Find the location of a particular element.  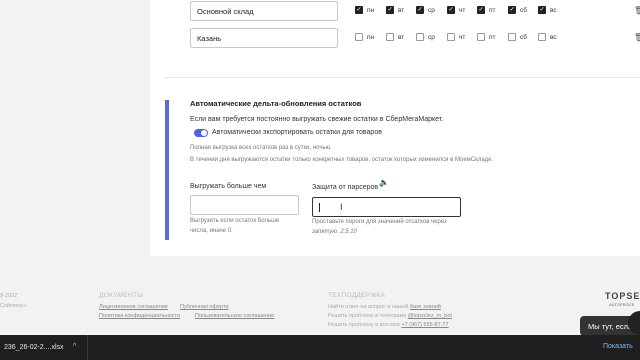

day-checkbox-0: ✓ пн is located at coordinates (364, 10).